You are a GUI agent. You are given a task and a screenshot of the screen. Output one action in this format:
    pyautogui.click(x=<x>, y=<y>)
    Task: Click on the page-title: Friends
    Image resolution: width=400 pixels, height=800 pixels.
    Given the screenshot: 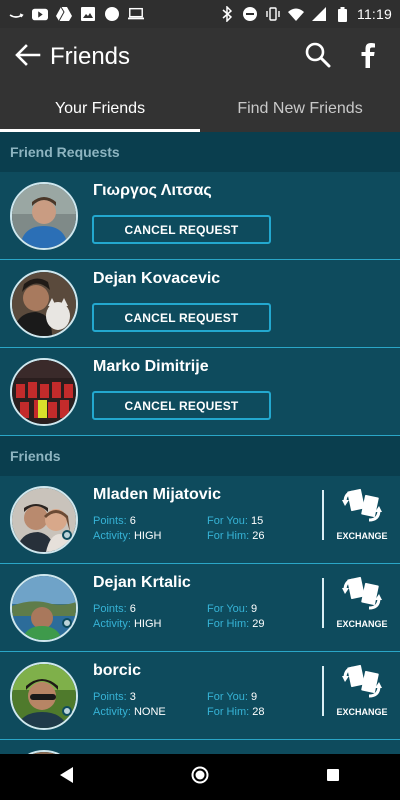 What is the action you would take?
    pyautogui.click(x=90, y=56)
    